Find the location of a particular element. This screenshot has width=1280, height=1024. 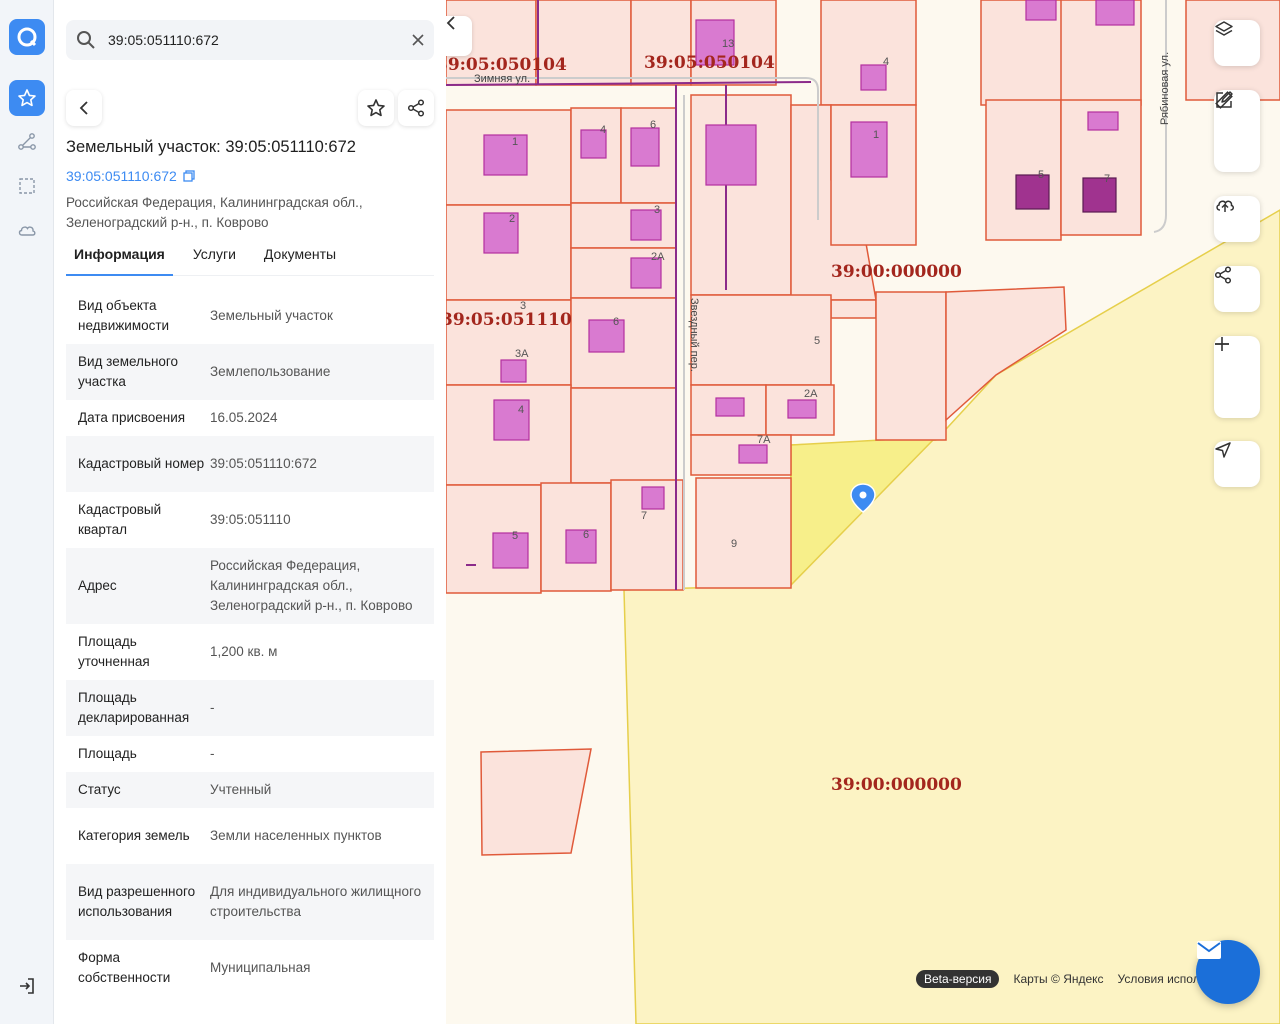

layers-button is located at coordinates (1237, 43).